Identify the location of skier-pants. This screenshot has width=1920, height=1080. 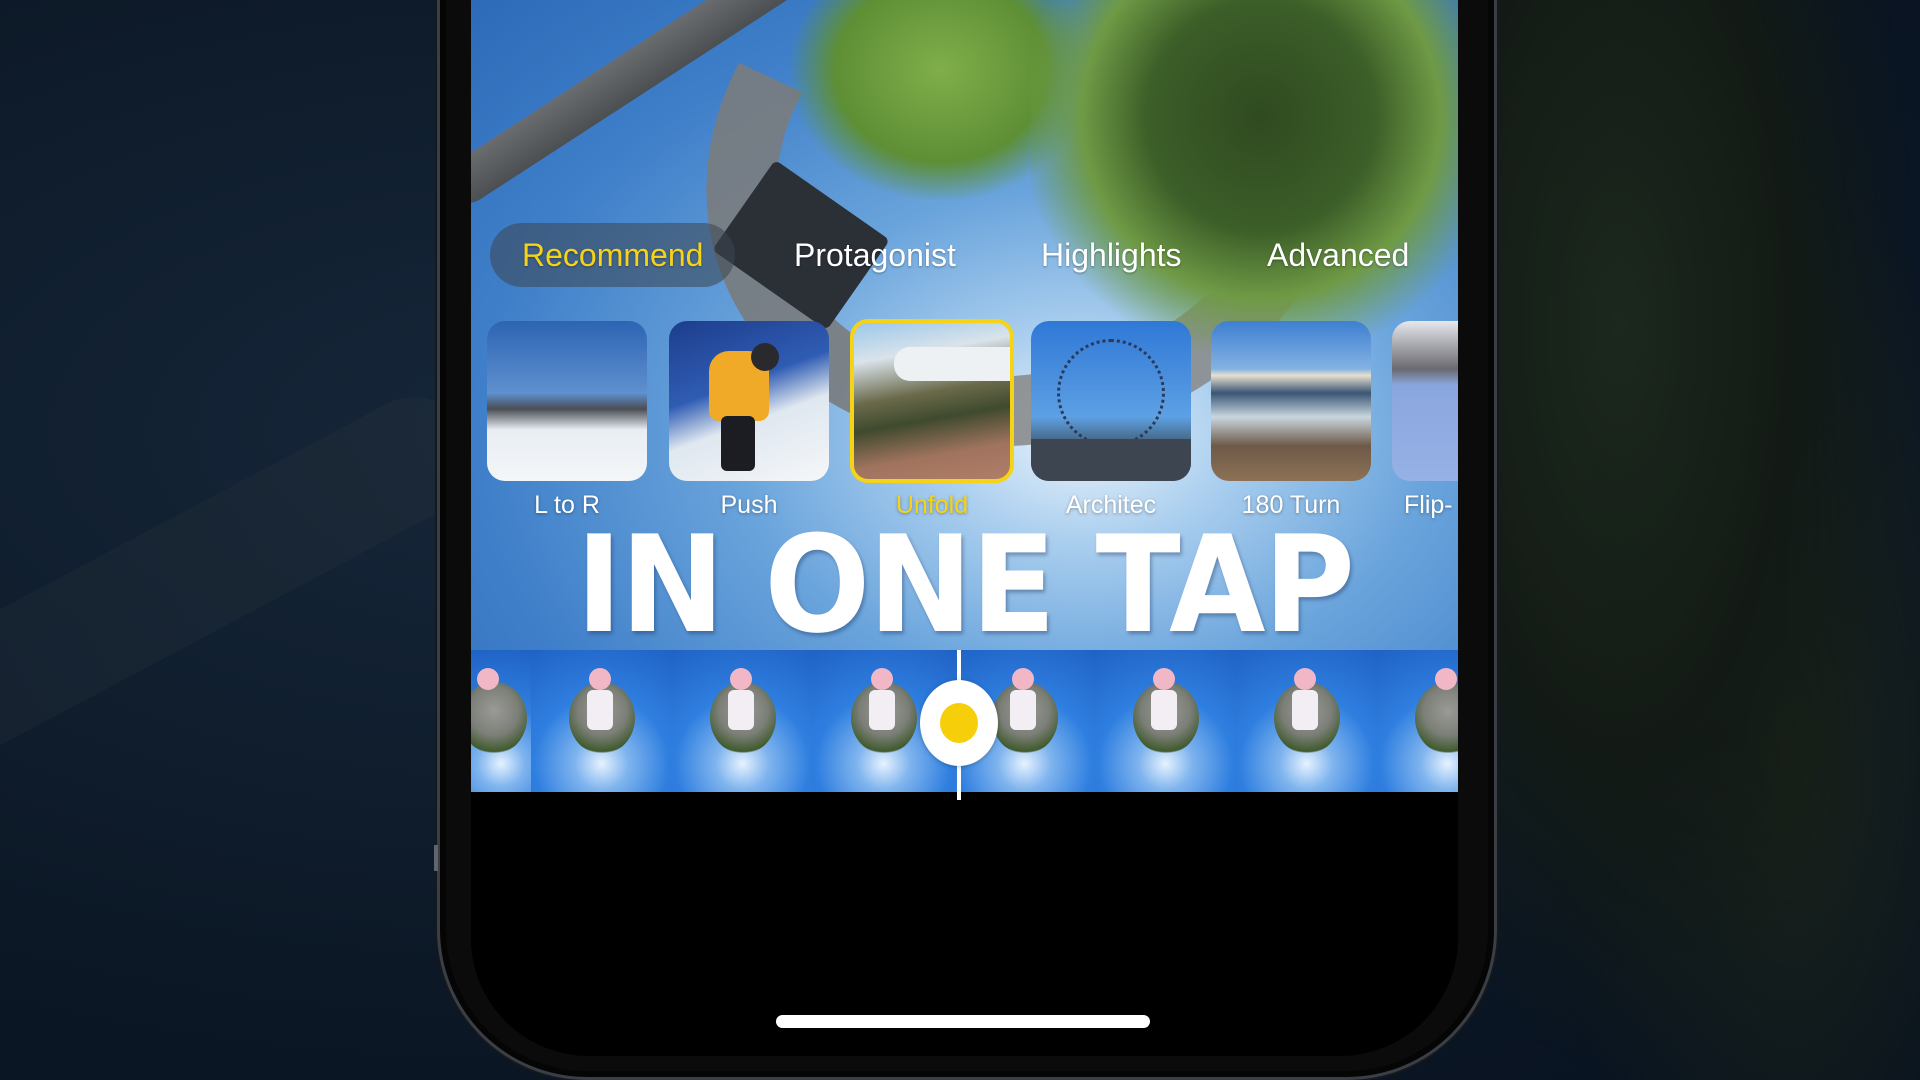
(738, 443).